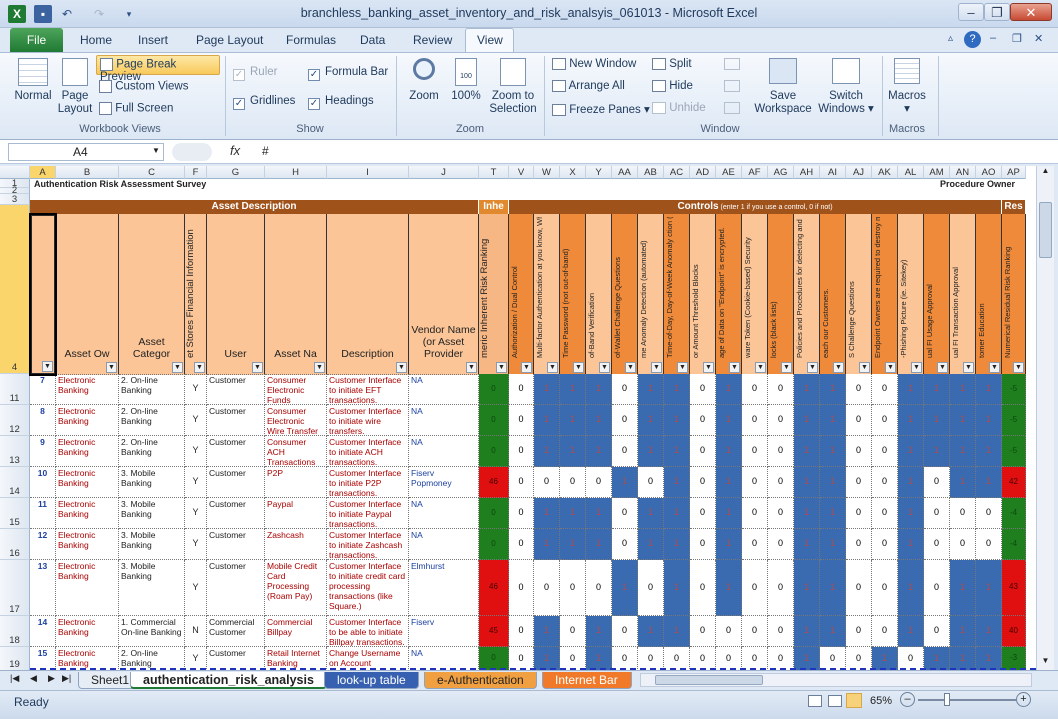 Image resolution: width=1058 pixels, height=719 pixels. Describe the element at coordinates (490, 40) in the screenshot. I see `tab-view: View` at that location.